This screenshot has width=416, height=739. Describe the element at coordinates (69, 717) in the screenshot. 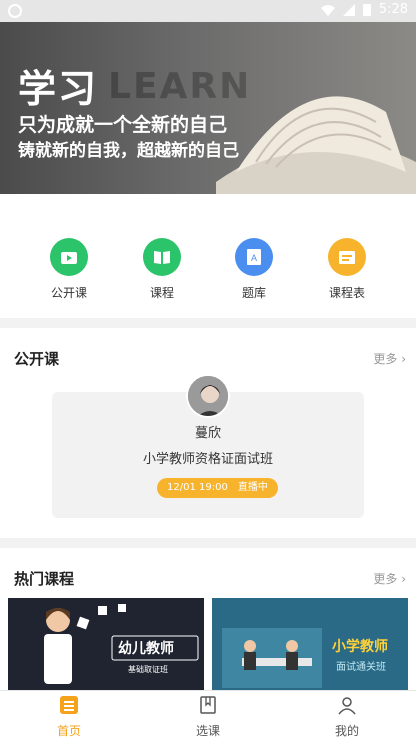

I see `tab-home: 首页` at that location.